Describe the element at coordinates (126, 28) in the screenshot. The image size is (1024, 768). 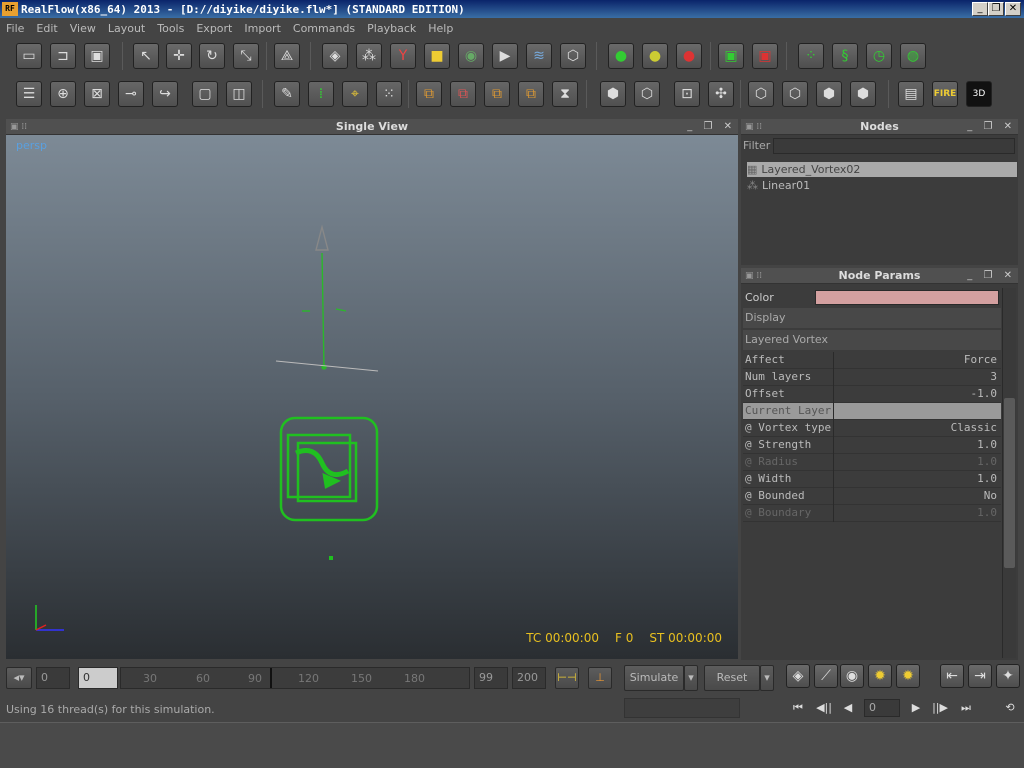
I see `menu-layout: Layout` at that location.